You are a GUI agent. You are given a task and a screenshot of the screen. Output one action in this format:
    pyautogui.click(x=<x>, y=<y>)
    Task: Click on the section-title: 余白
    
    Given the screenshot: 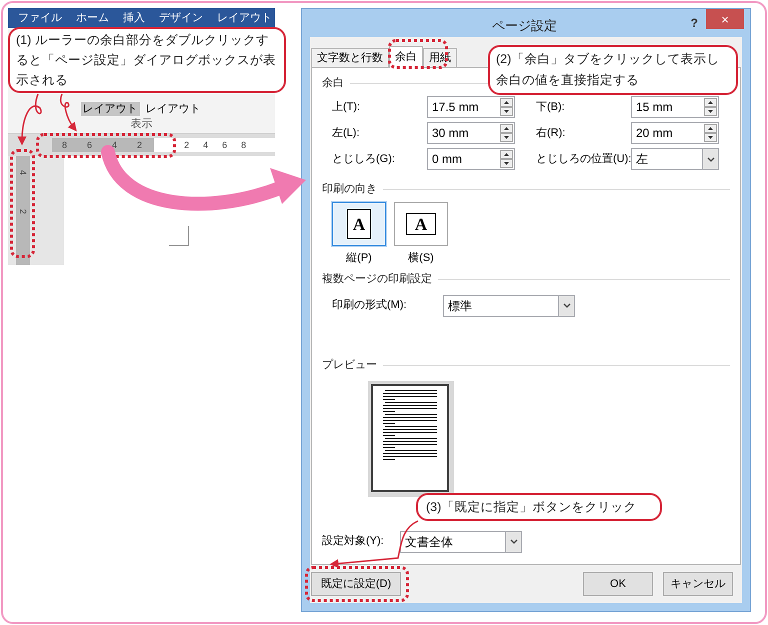 What is the action you would take?
    pyautogui.click(x=333, y=83)
    